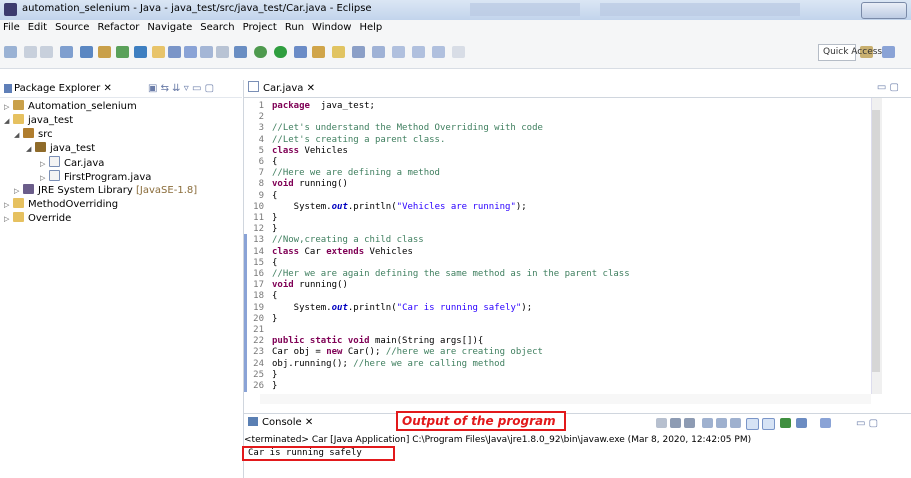 The width and height of the screenshot is (911, 478). Describe the element at coordinates (30, 52) in the screenshot. I see `save-icon` at that location.